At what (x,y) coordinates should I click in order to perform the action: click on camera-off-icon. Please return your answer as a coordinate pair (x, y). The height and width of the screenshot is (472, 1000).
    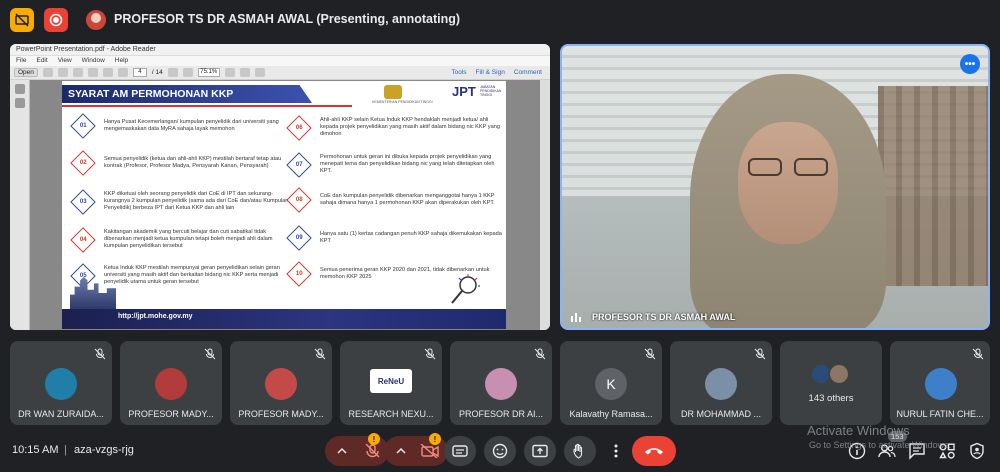
    Looking at the image, I should click on (417, 451).